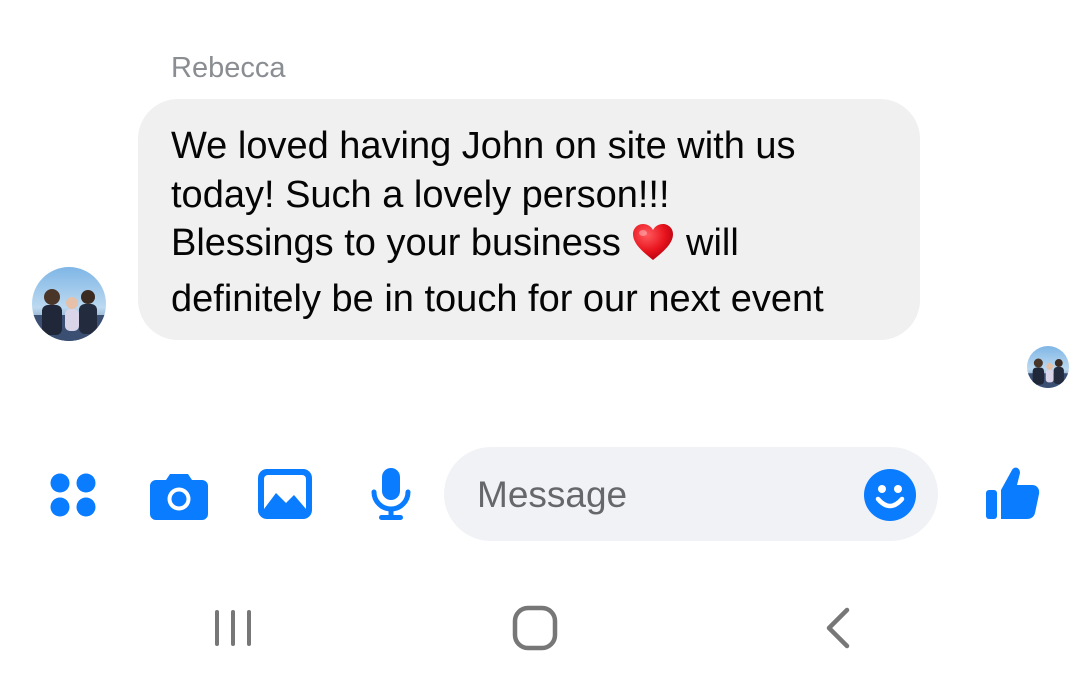 The image size is (1080, 688). Describe the element at coordinates (179, 497) in the screenshot. I see `camera-icon` at that location.